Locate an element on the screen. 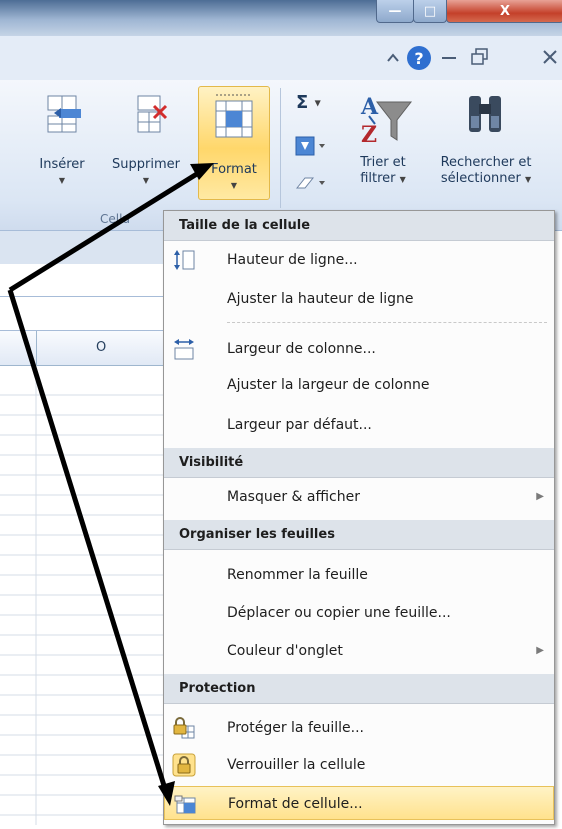 The image size is (562, 829). minimize-workbook-icon is located at coordinates (449, 58).